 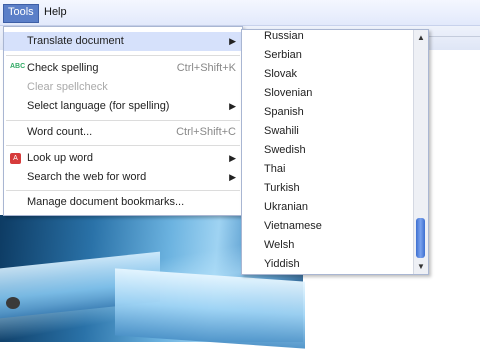 I want to click on language-option: Swahili, so click(x=281, y=131).